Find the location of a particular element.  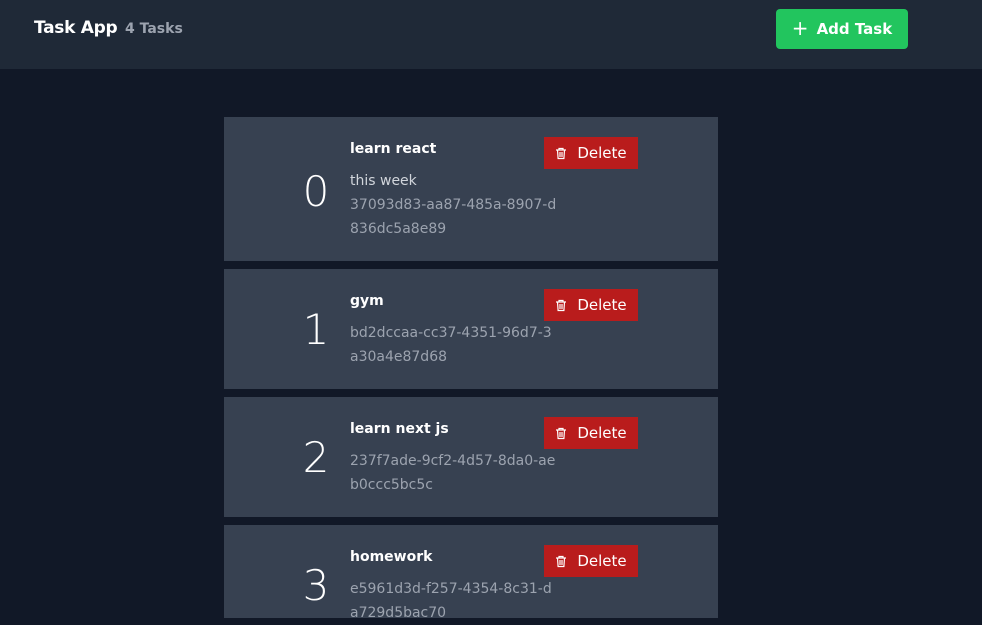

task-index: 1 is located at coordinates (316, 329).